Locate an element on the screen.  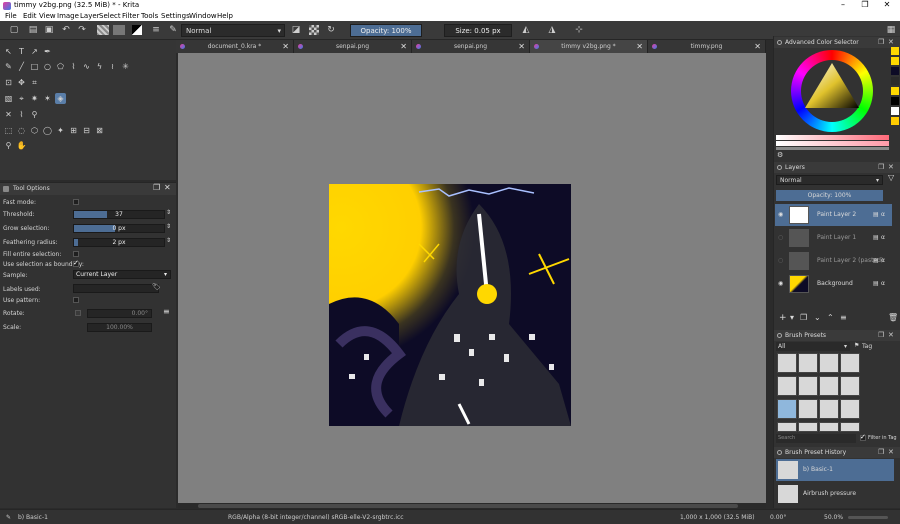
layer-row-background: ◉ Background ▤ α is located at coordinates (833, 284).